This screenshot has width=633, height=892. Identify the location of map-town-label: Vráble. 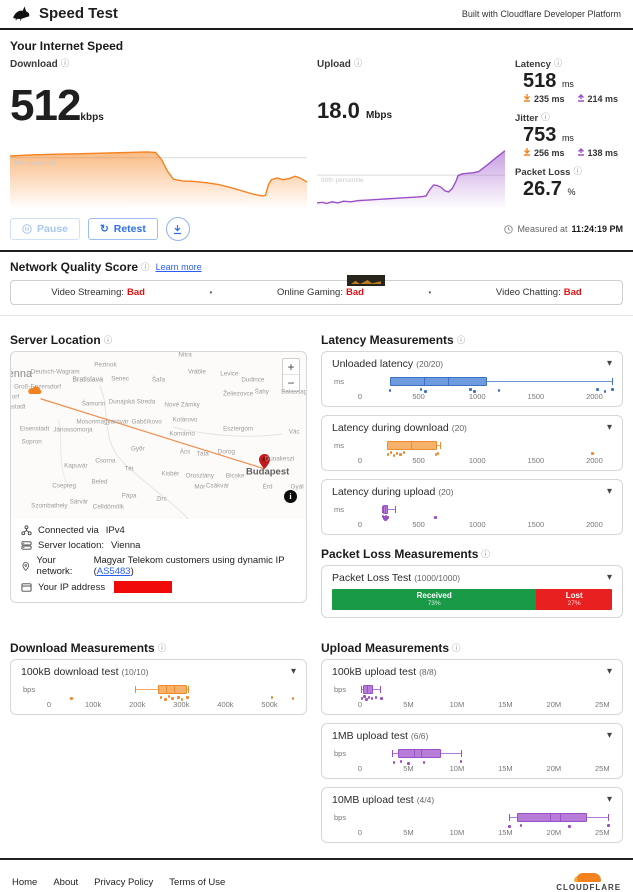
(196, 372).